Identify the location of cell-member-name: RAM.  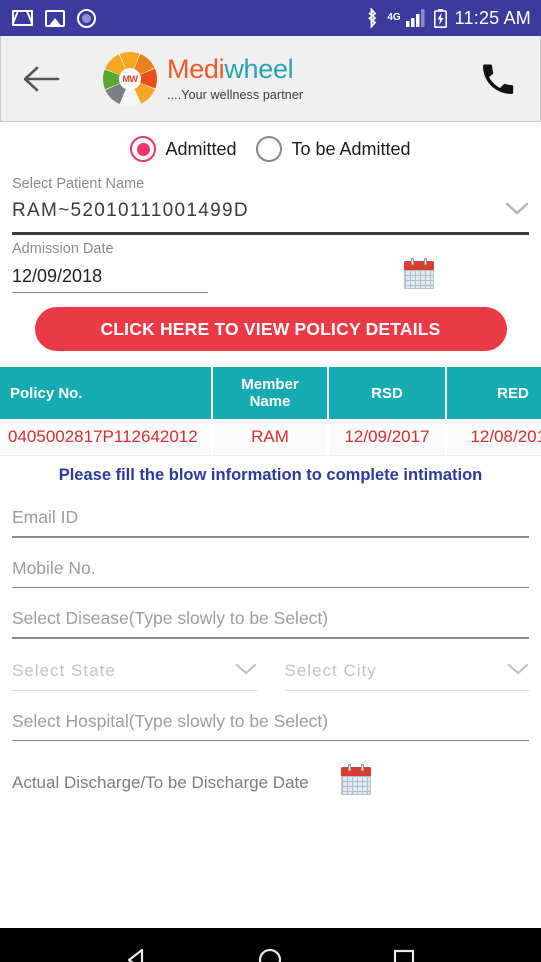
(270, 437).